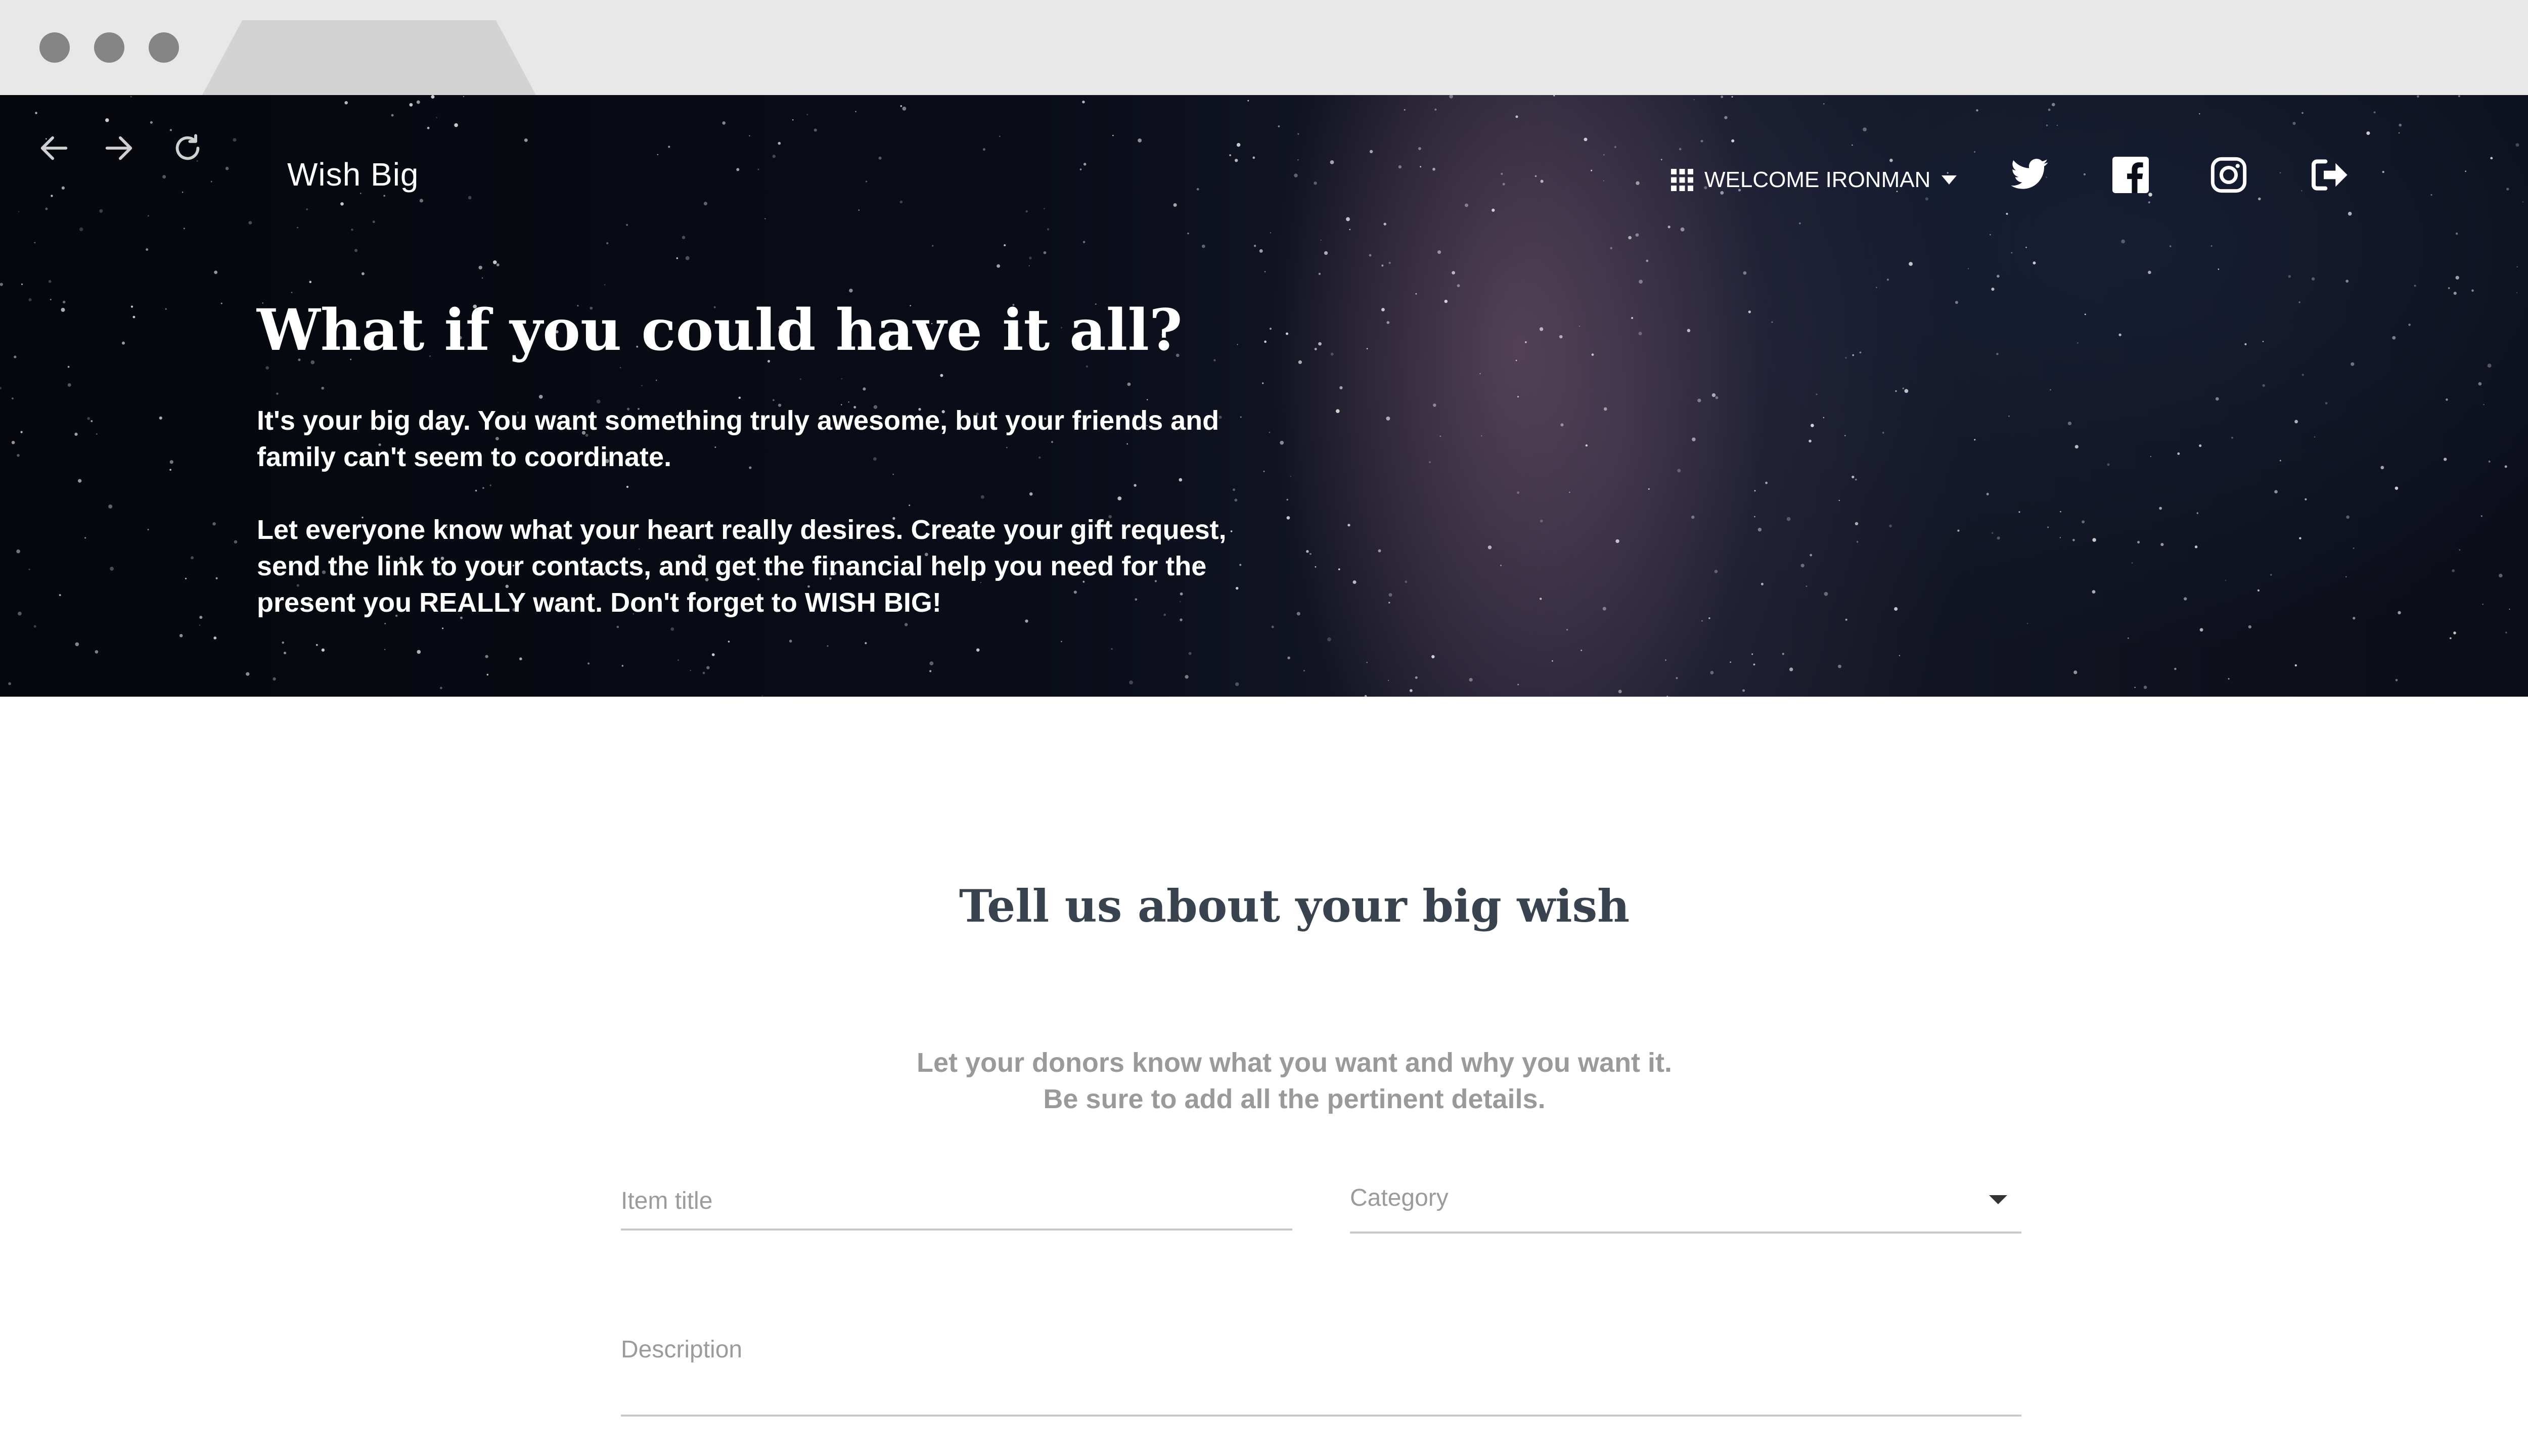 Image resolution: width=2528 pixels, height=1456 pixels. I want to click on item-title-field, so click(957, 1202).